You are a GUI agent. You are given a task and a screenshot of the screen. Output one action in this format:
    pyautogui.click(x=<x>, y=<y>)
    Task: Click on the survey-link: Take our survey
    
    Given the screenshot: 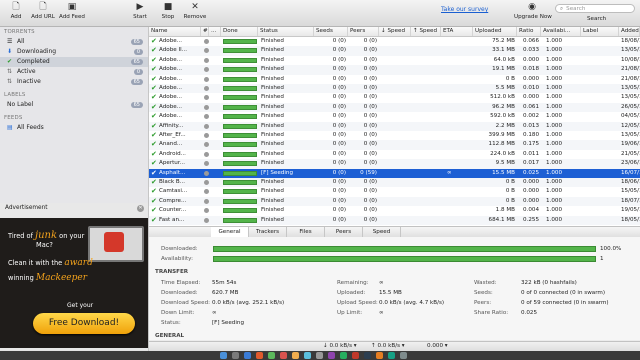 What is the action you would take?
    pyautogui.click(x=464, y=9)
    